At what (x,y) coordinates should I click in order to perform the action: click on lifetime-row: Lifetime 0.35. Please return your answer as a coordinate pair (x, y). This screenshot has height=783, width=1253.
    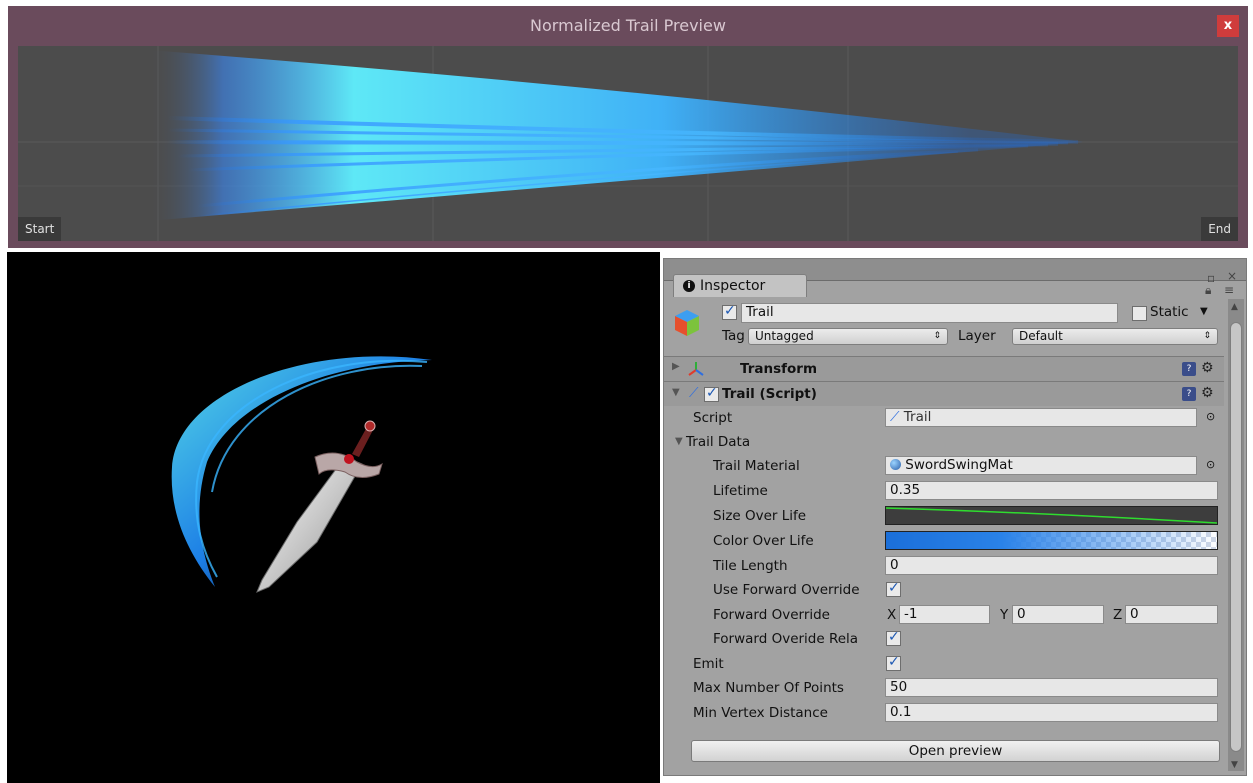
    Looking at the image, I should click on (944, 491).